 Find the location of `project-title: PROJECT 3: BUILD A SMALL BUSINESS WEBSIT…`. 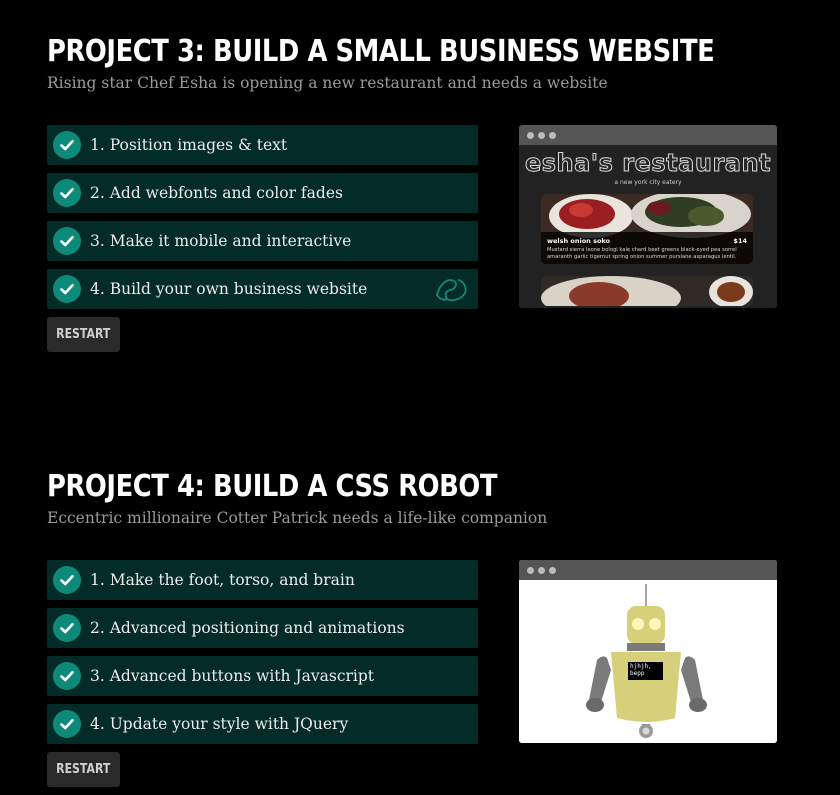

project-title: PROJECT 3: BUILD A SMALL BUSINESS WEBSIT… is located at coordinates (381, 51).